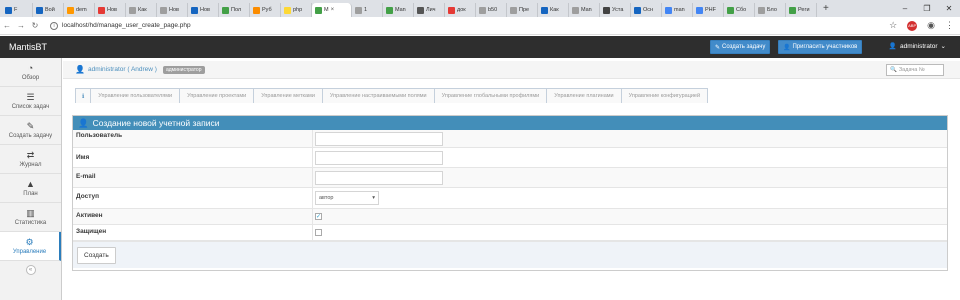  What do you see at coordinates (373, 198) in the screenshot?
I see `dropdown-arrow-icon: ▾` at bounding box center [373, 198].